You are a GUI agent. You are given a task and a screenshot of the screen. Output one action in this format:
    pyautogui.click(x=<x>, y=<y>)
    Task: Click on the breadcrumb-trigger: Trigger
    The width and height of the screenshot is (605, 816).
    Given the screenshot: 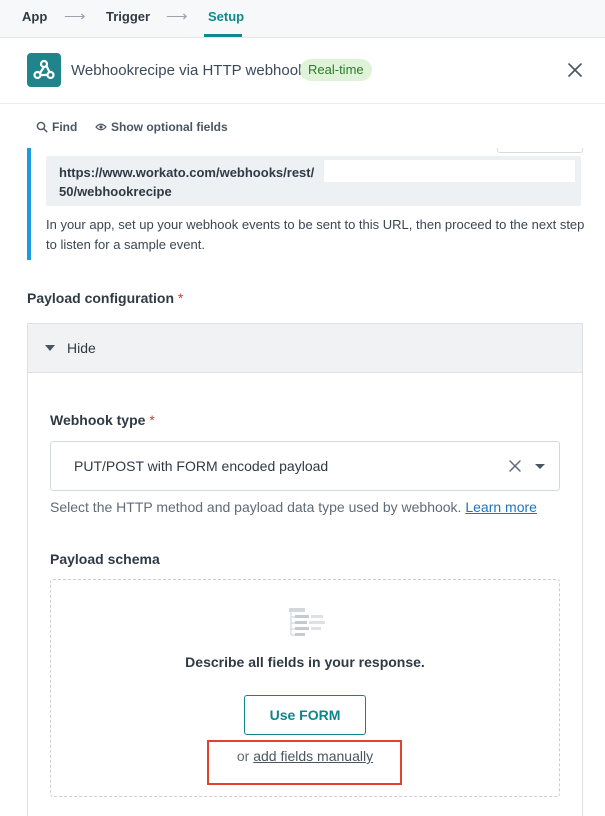 What is the action you would take?
    pyautogui.click(x=128, y=16)
    